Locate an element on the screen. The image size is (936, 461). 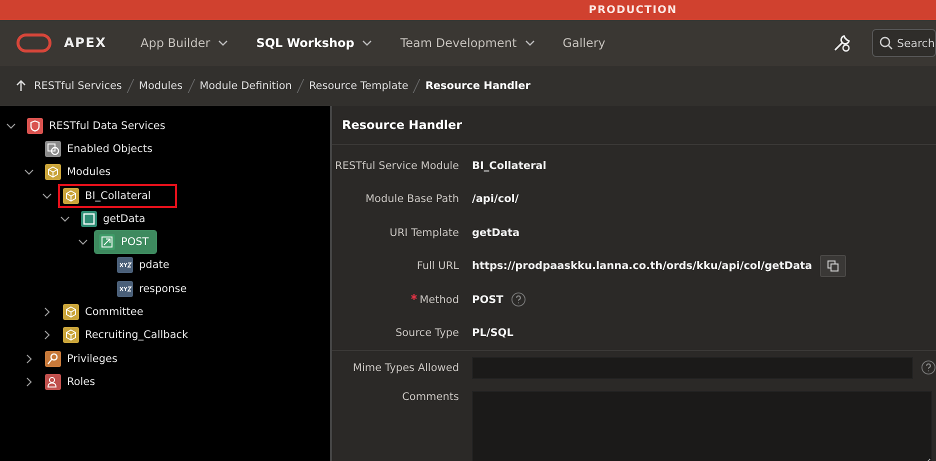
tree-node: Recruiting_Callback is located at coordinates (126, 335).